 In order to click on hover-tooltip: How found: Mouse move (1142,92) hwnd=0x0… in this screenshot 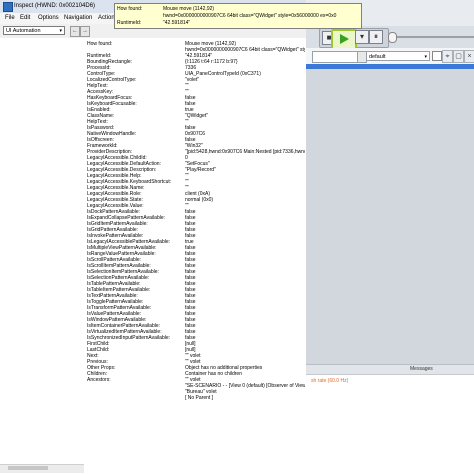, I will do `click(238, 16)`.